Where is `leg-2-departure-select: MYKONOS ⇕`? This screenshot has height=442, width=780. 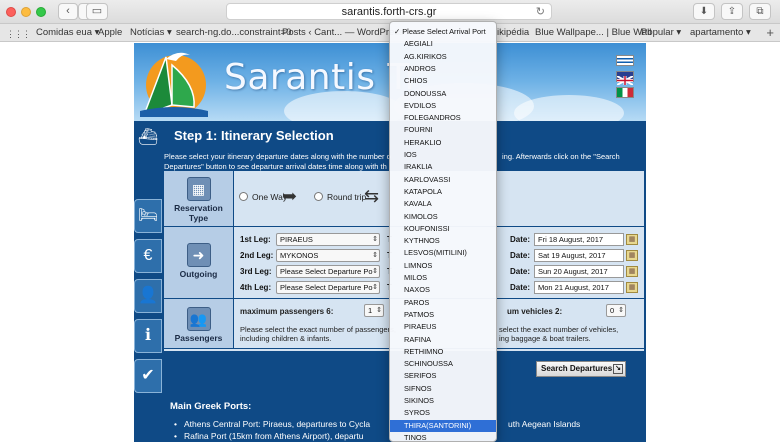 leg-2-departure-select: MYKONOS ⇕ is located at coordinates (328, 255).